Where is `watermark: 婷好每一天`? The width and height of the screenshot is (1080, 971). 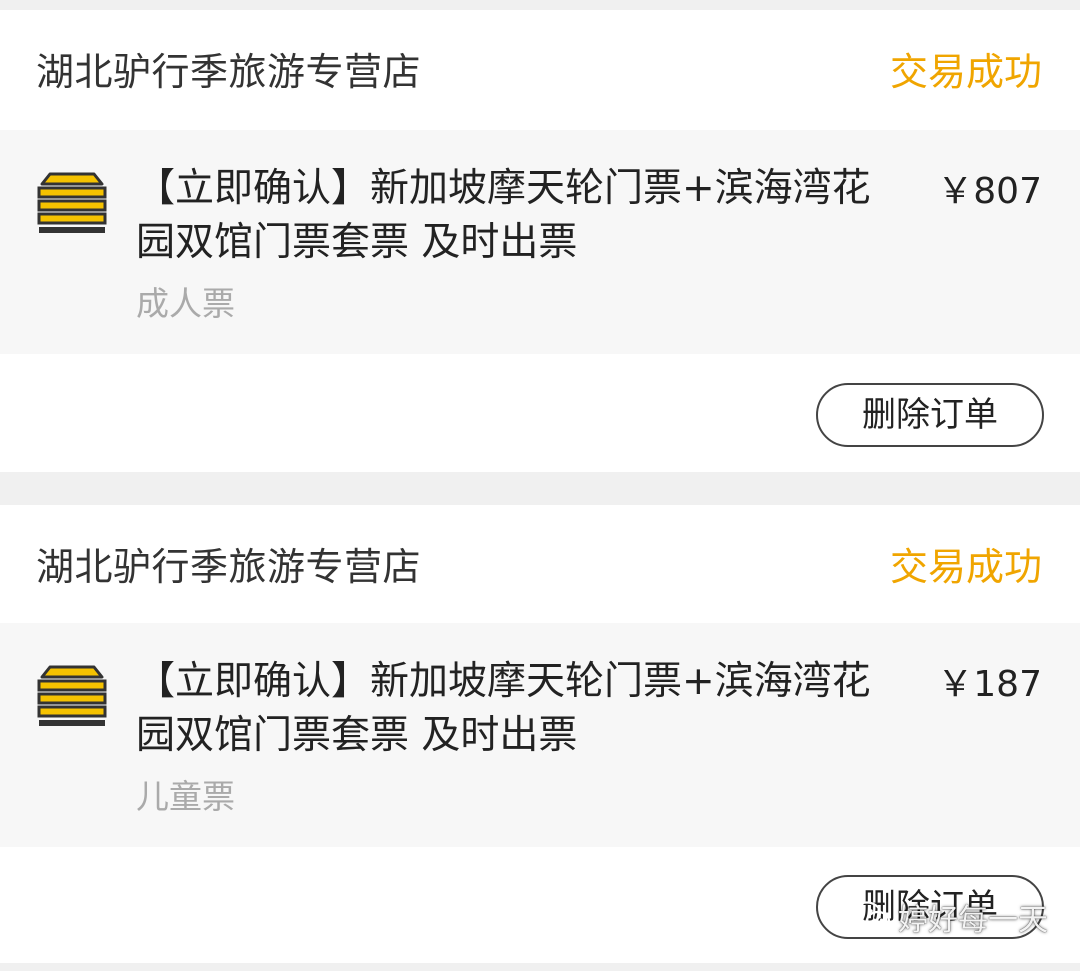
watermark: 婷好每一天 is located at coordinates (950, 917).